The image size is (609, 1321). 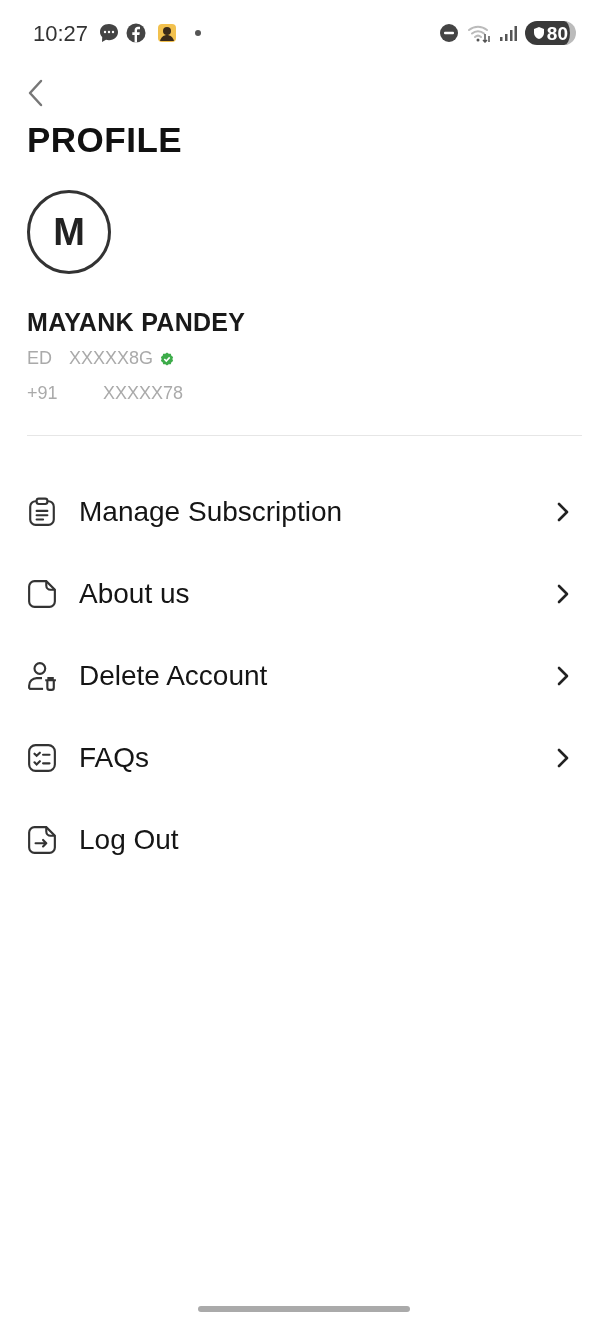 I want to click on menu-item: Manage Subscription, so click(x=304, y=512).